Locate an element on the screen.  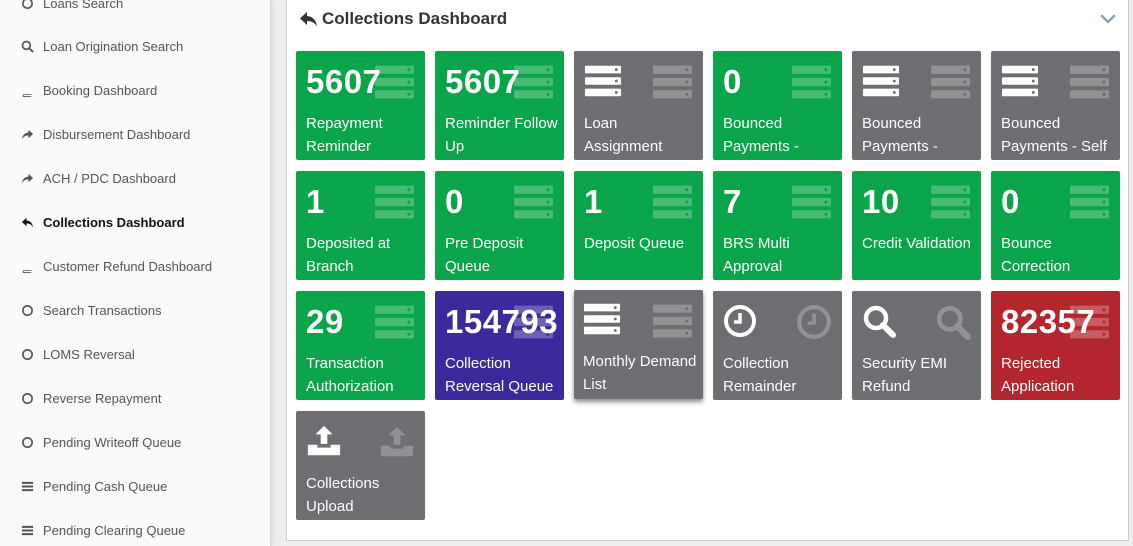
tile-label: Collections Upload is located at coordinates (343, 495).